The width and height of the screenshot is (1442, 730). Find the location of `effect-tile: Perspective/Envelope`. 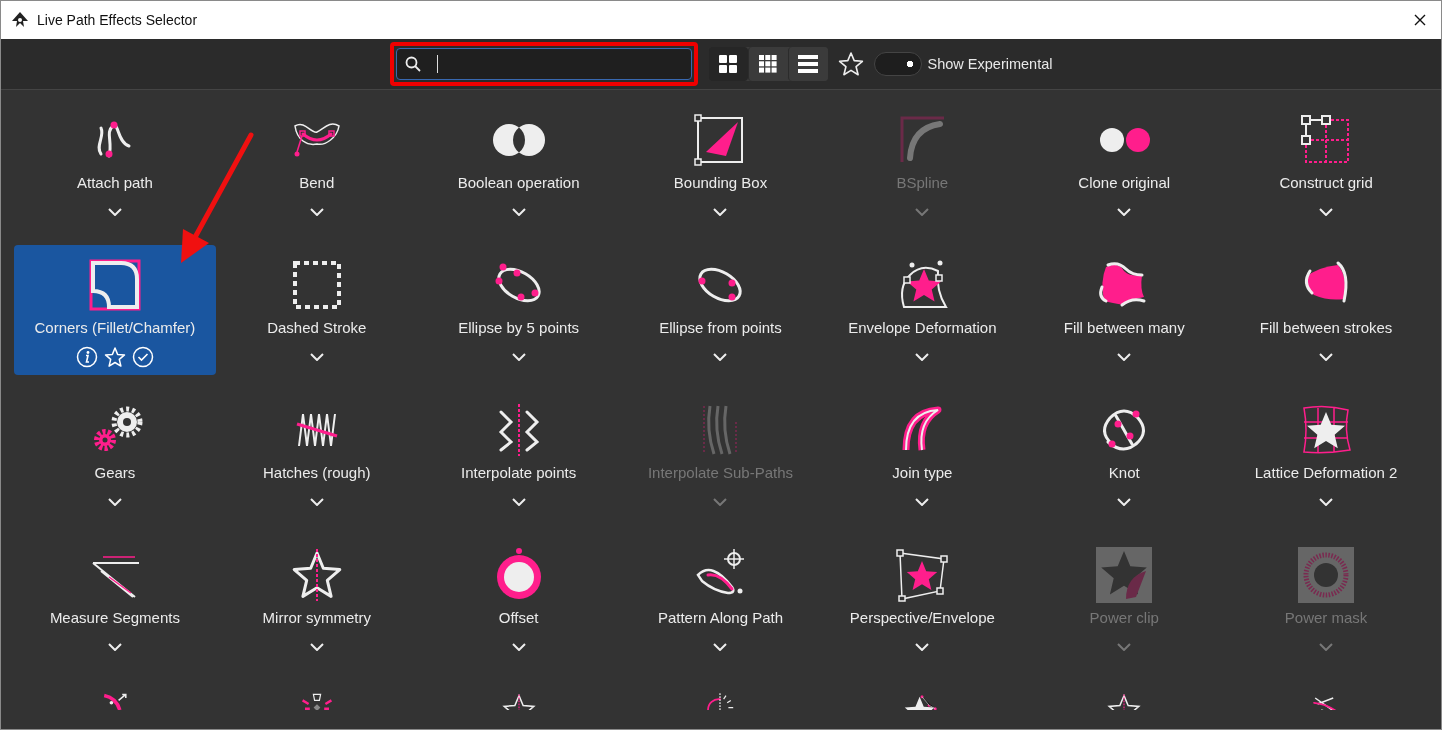

effect-tile: Perspective/Envelope is located at coordinates (922, 600).